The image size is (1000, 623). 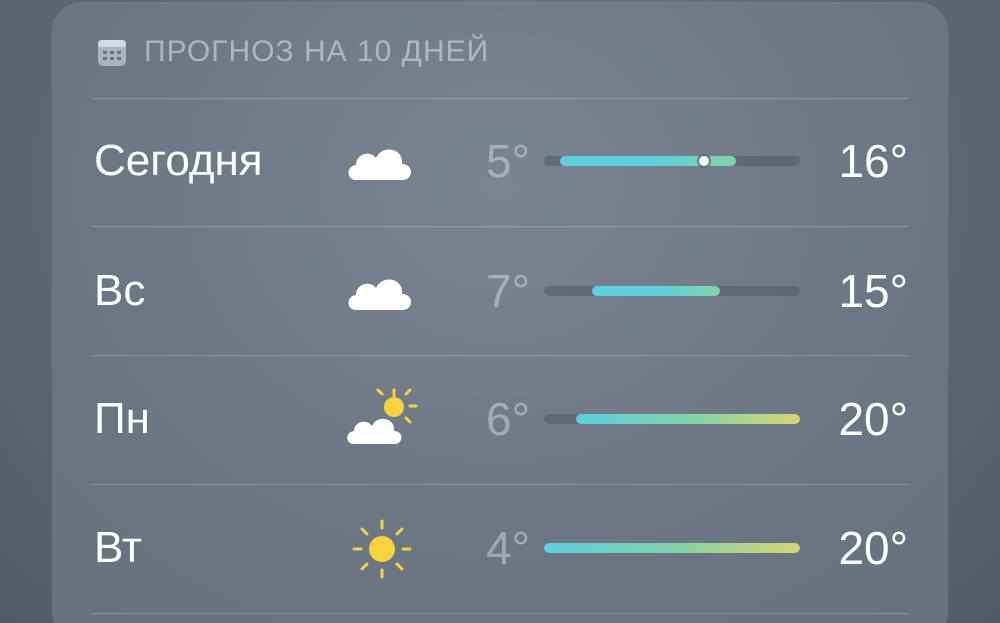 I want to click on calendar-icon, so click(x=112, y=53).